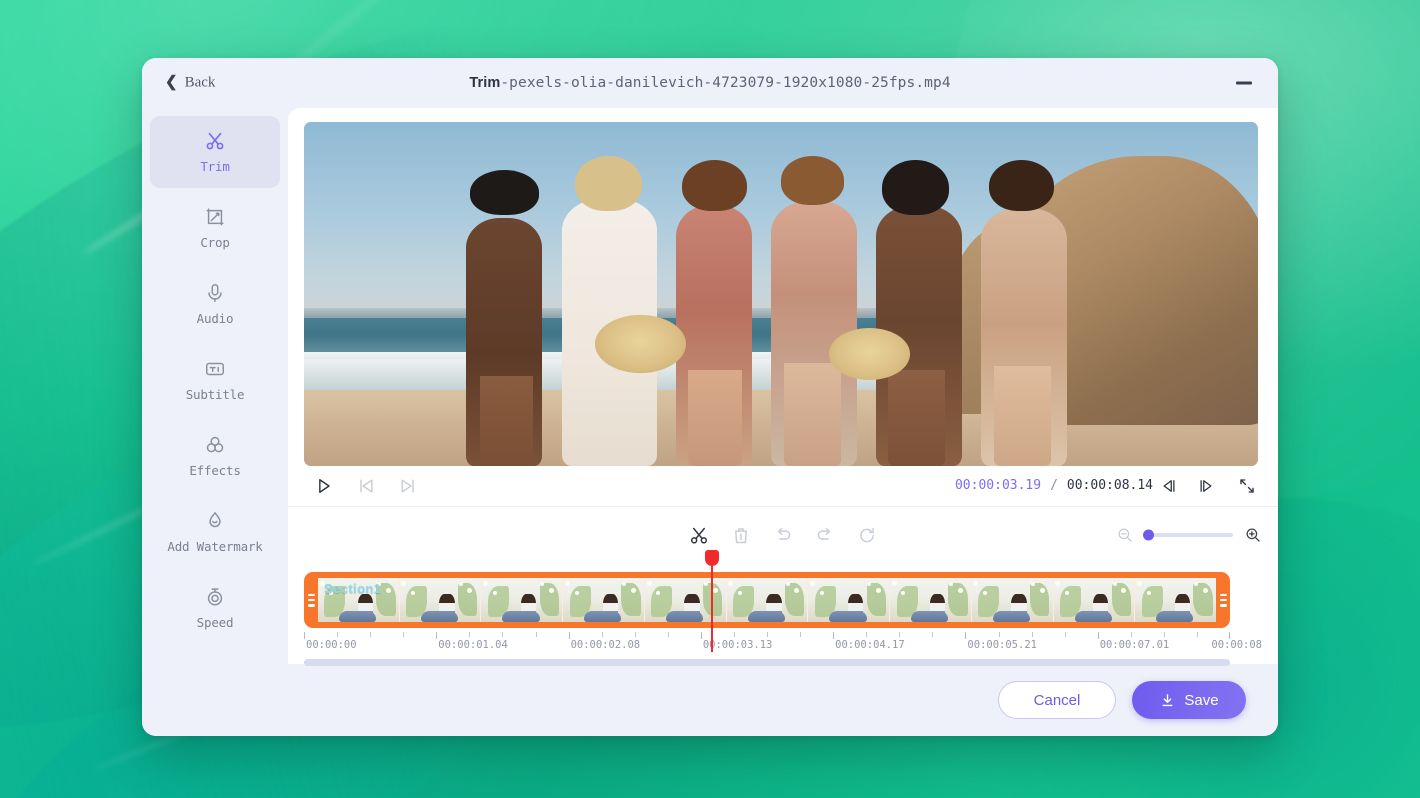 Image resolution: width=1420 pixels, height=798 pixels. What do you see at coordinates (215, 304) in the screenshot?
I see `sidebar-item-audio: Audio` at bounding box center [215, 304].